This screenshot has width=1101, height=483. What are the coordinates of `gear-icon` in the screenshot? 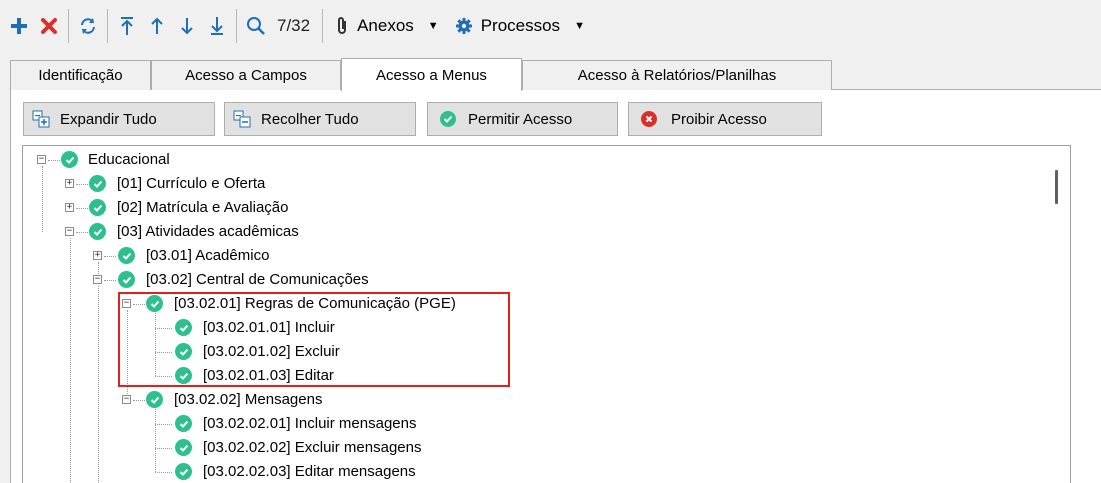 It's located at (463, 26).